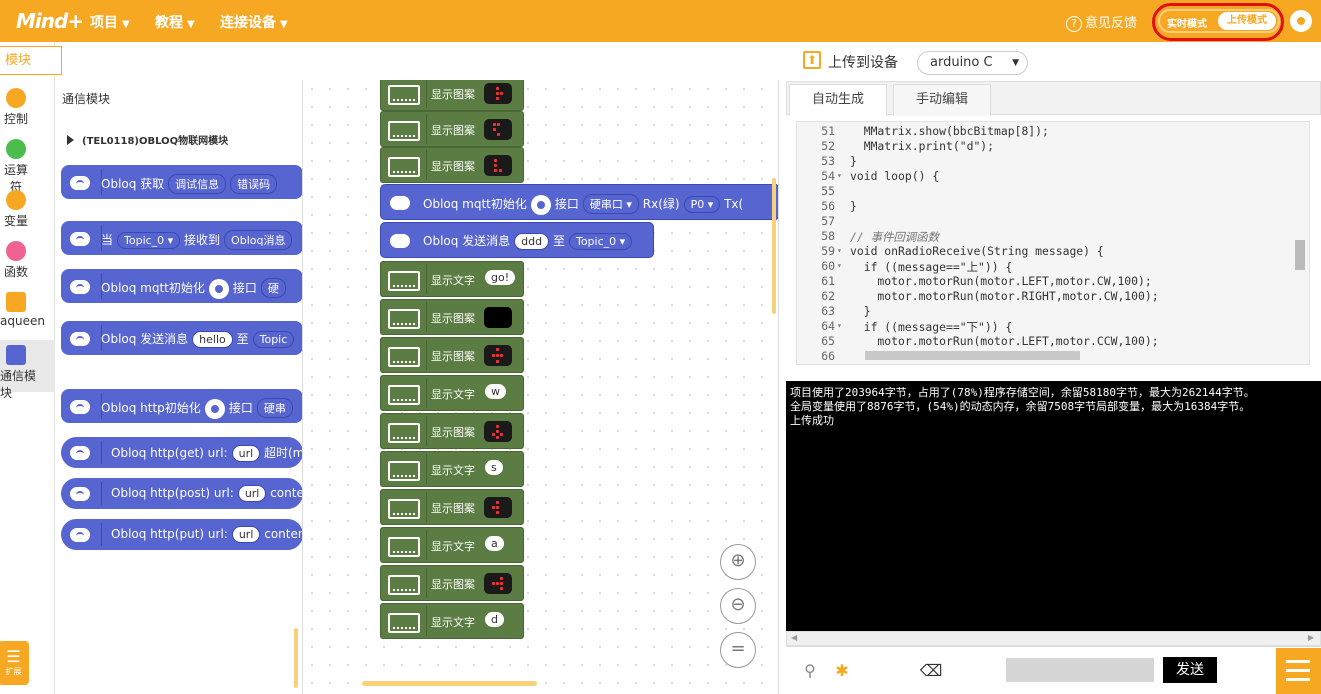 This screenshot has height=694, width=1321. Describe the element at coordinates (495, 391) in the screenshot. I see `text-input: w` at that location.